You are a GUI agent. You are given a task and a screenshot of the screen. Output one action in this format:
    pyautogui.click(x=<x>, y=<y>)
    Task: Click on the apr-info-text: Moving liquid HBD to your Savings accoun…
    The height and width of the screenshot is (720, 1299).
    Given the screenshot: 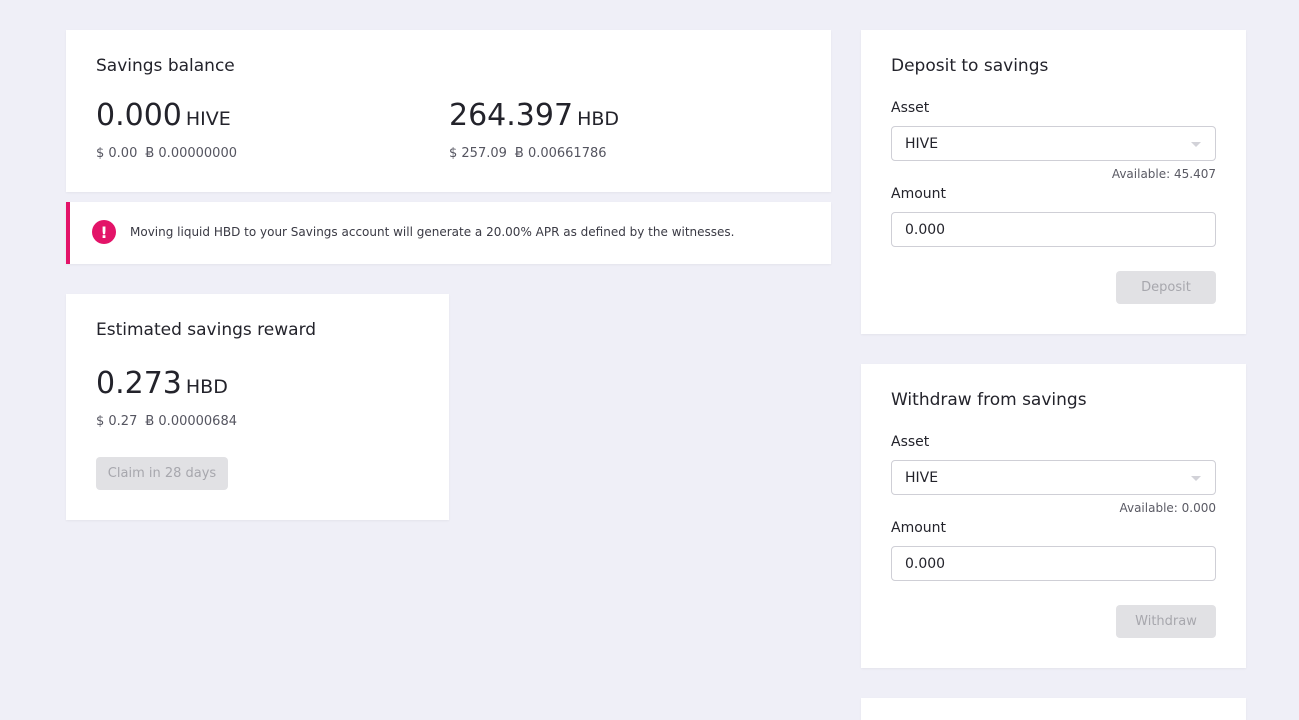 What is the action you would take?
    pyautogui.click(x=432, y=232)
    